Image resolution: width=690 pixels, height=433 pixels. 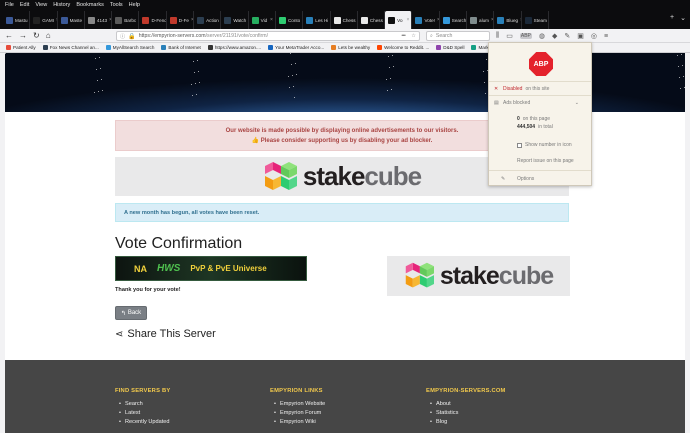 I want to click on tab: D-Fend R×, so click(x=153, y=20).